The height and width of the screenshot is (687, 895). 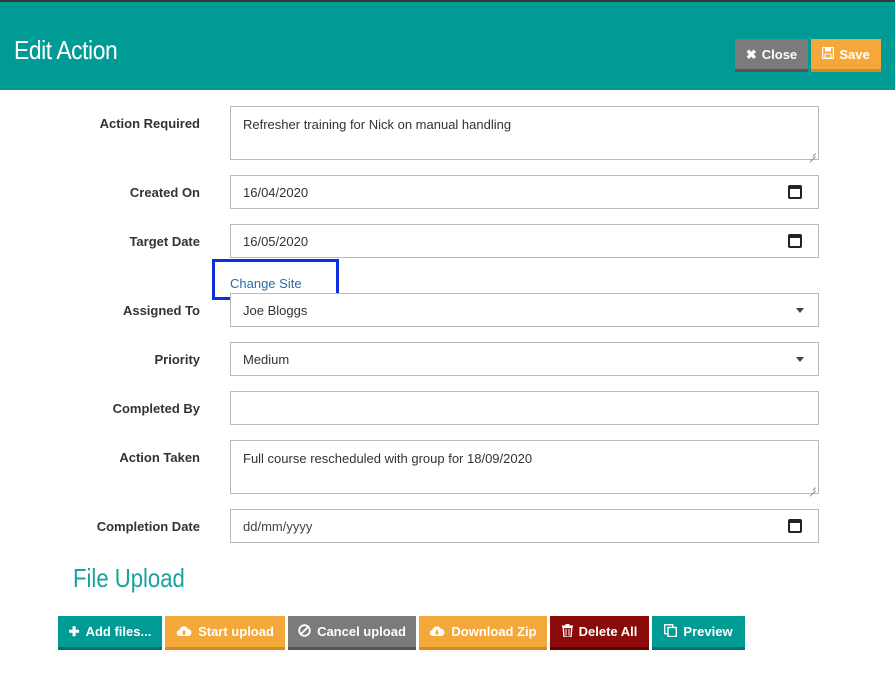 I want to click on preview-button: Preview, so click(x=698, y=633).